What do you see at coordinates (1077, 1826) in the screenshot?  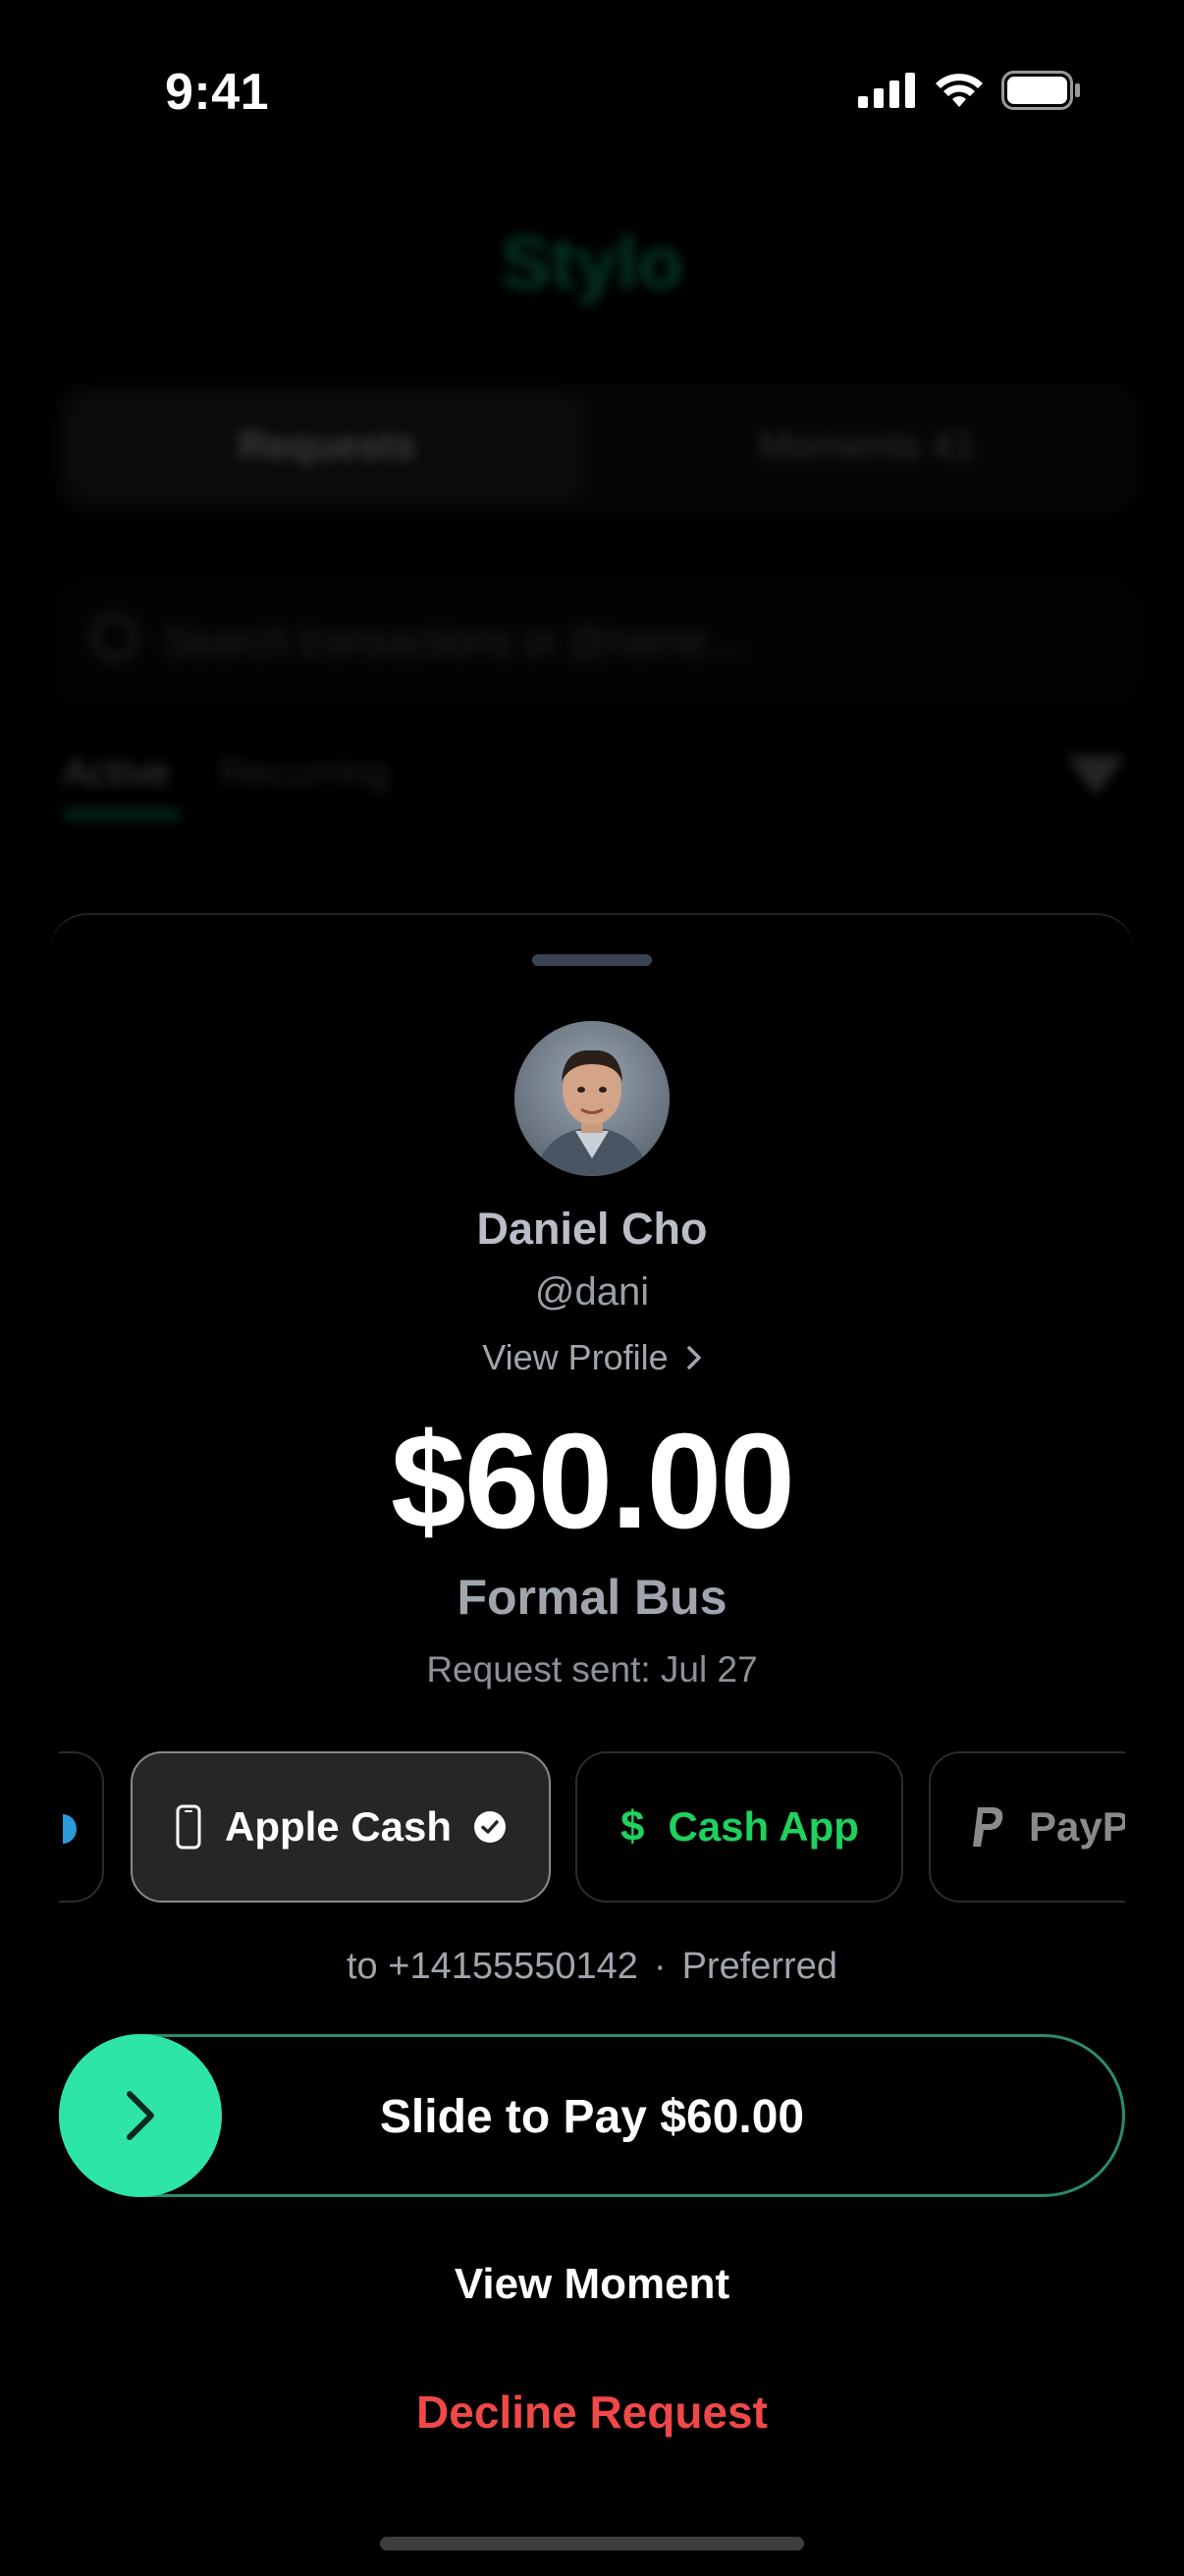 I see `method-label: PayP` at bounding box center [1077, 1826].